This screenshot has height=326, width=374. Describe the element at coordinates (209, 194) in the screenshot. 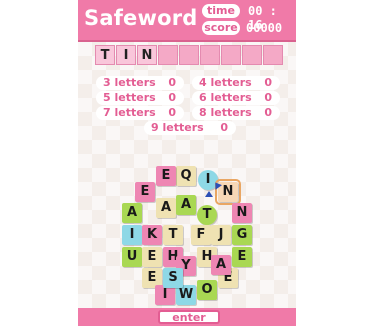

I see `path-arrow-icon` at that location.